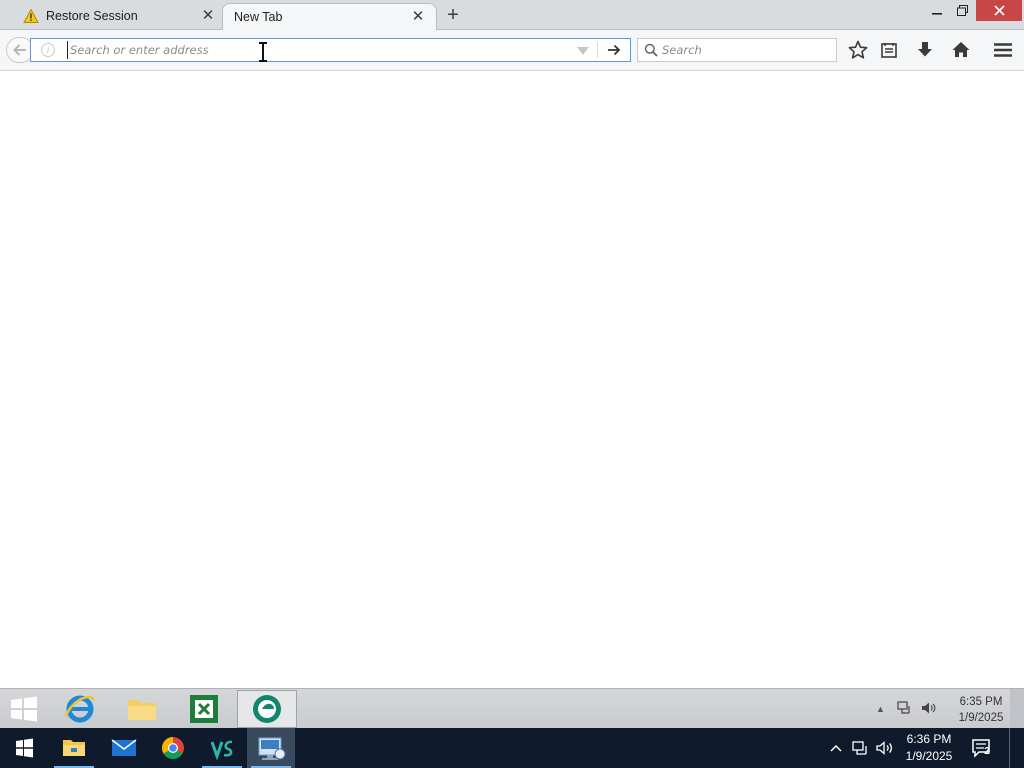 The image size is (1024, 768). What do you see at coordinates (512, 748) in the screenshot?
I see `taskbar: 6:36 PM 1/9/2025 2` at bounding box center [512, 748].